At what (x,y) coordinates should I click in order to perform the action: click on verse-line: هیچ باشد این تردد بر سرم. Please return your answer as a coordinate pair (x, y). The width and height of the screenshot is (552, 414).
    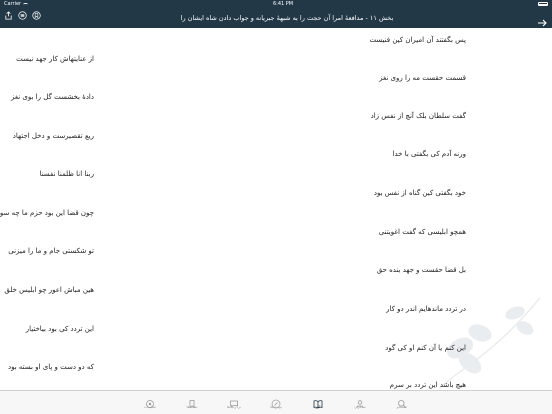
    Looking at the image, I should click on (427, 385).